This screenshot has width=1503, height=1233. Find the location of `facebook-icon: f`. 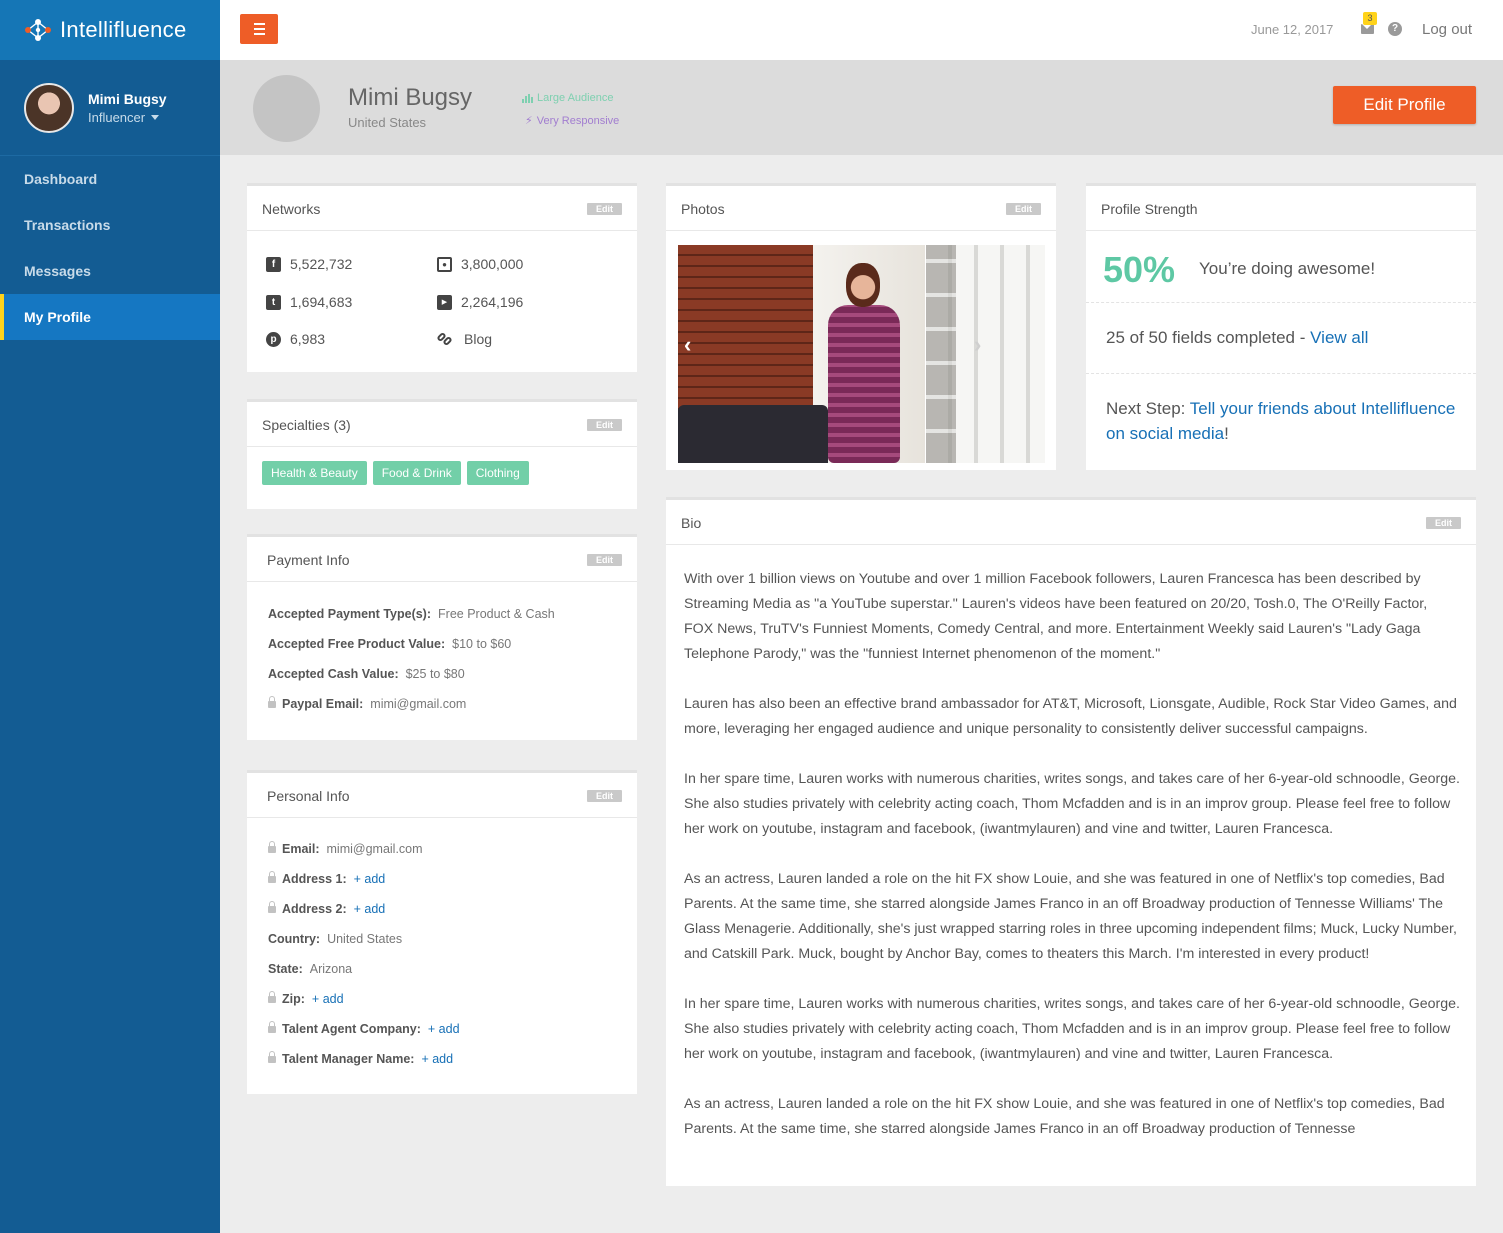

facebook-icon: f is located at coordinates (273, 264).